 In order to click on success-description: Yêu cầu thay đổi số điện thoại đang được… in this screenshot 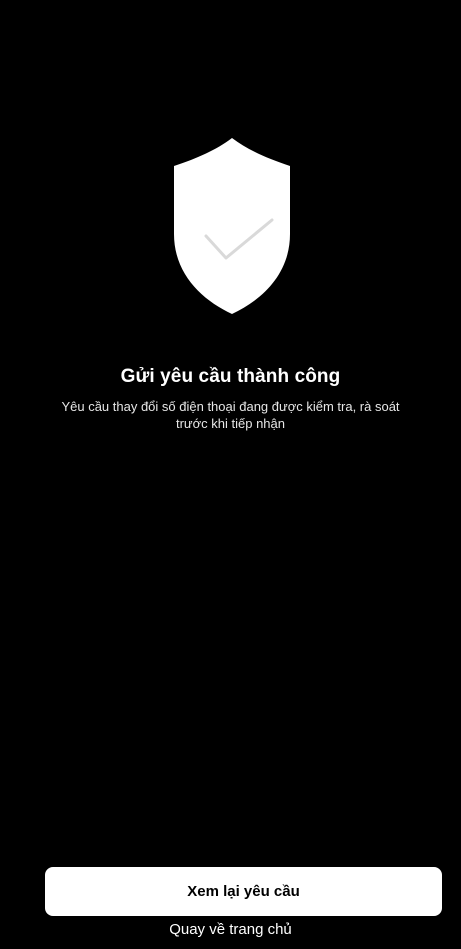, I will do `click(230, 415)`.